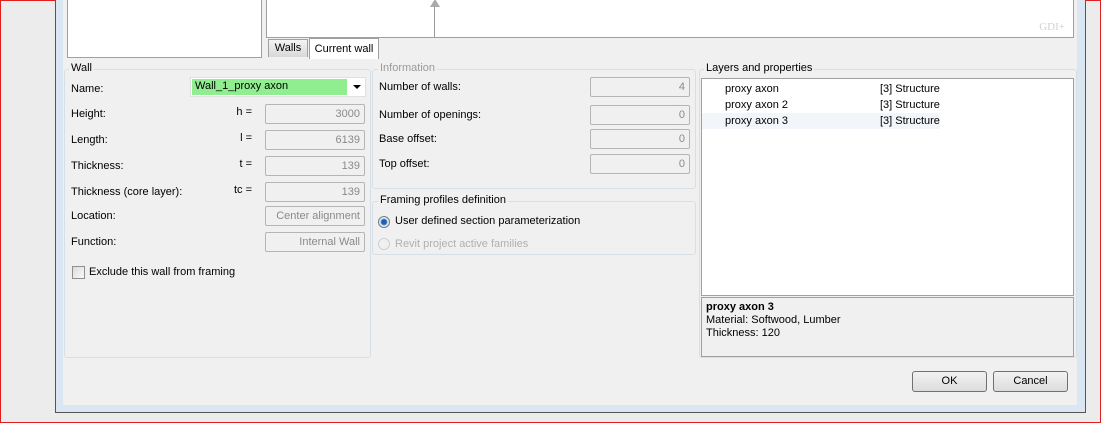  Describe the element at coordinates (420, 87) in the screenshot. I see `info-label: Number of walls:` at that location.